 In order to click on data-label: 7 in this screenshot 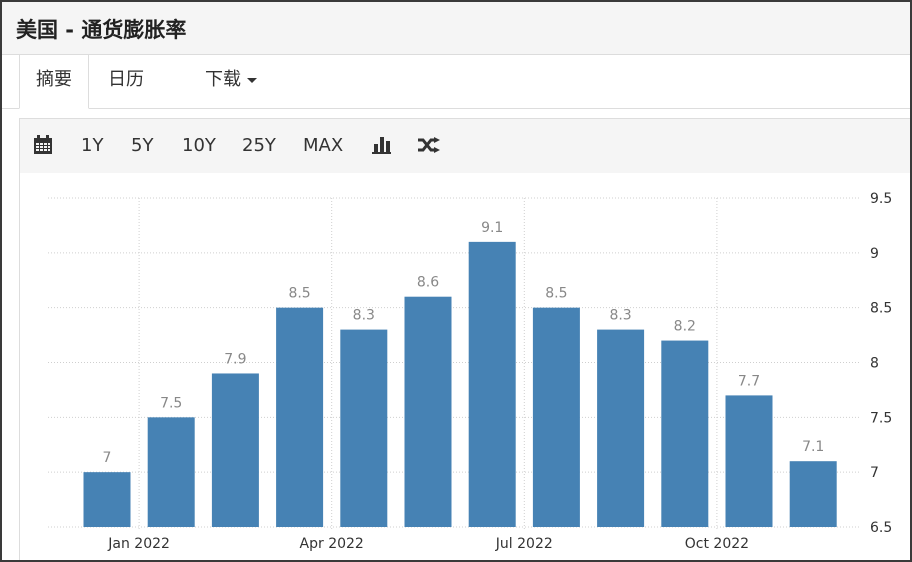, I will do `click(107, 458)`.